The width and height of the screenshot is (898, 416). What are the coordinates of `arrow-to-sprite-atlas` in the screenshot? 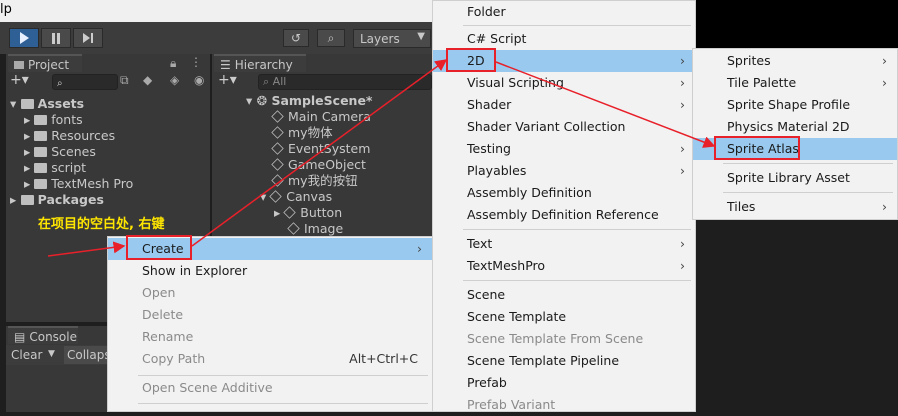 It's located at (605, 104).